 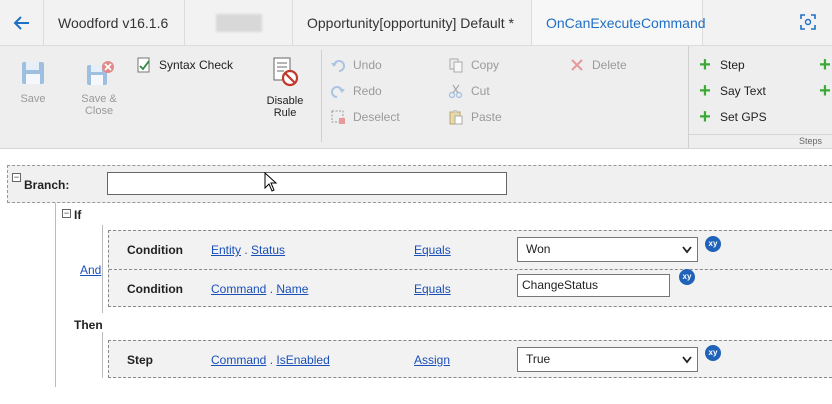 What do you see at coordinates (78, 215) in the screenshot?
I see `if-label: If` at bounding box center [78, 215].